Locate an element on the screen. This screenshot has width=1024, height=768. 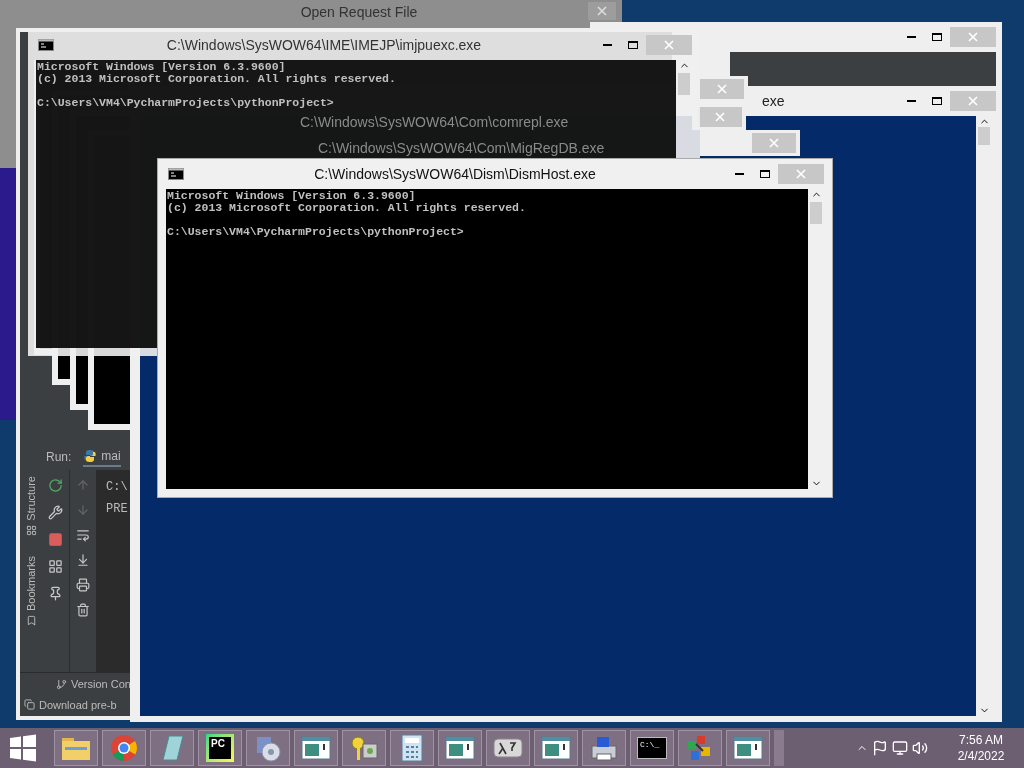
calculator-taskbar-icon is located at coordinates (412, 748).